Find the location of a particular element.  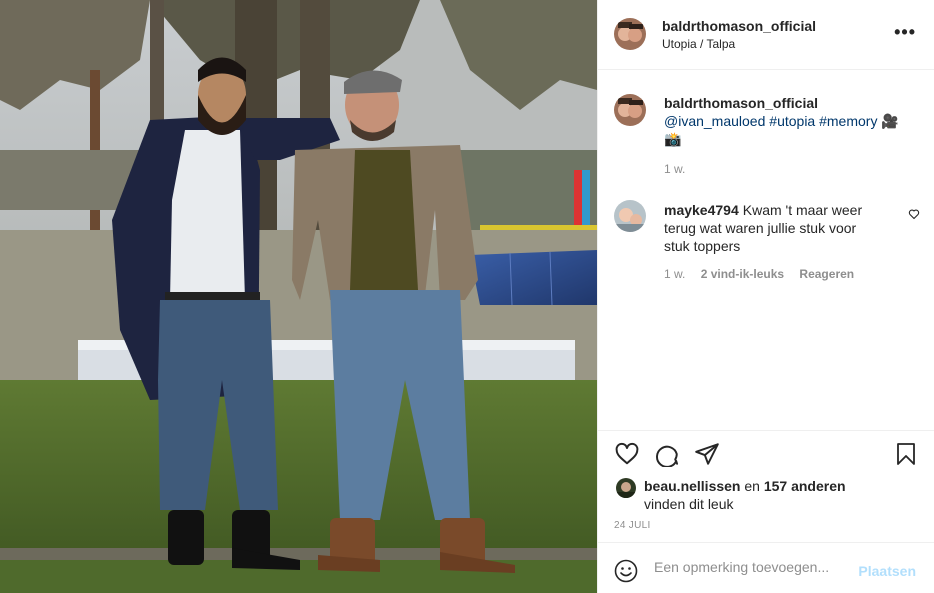

comment-input is located at coordinates (754, 567).